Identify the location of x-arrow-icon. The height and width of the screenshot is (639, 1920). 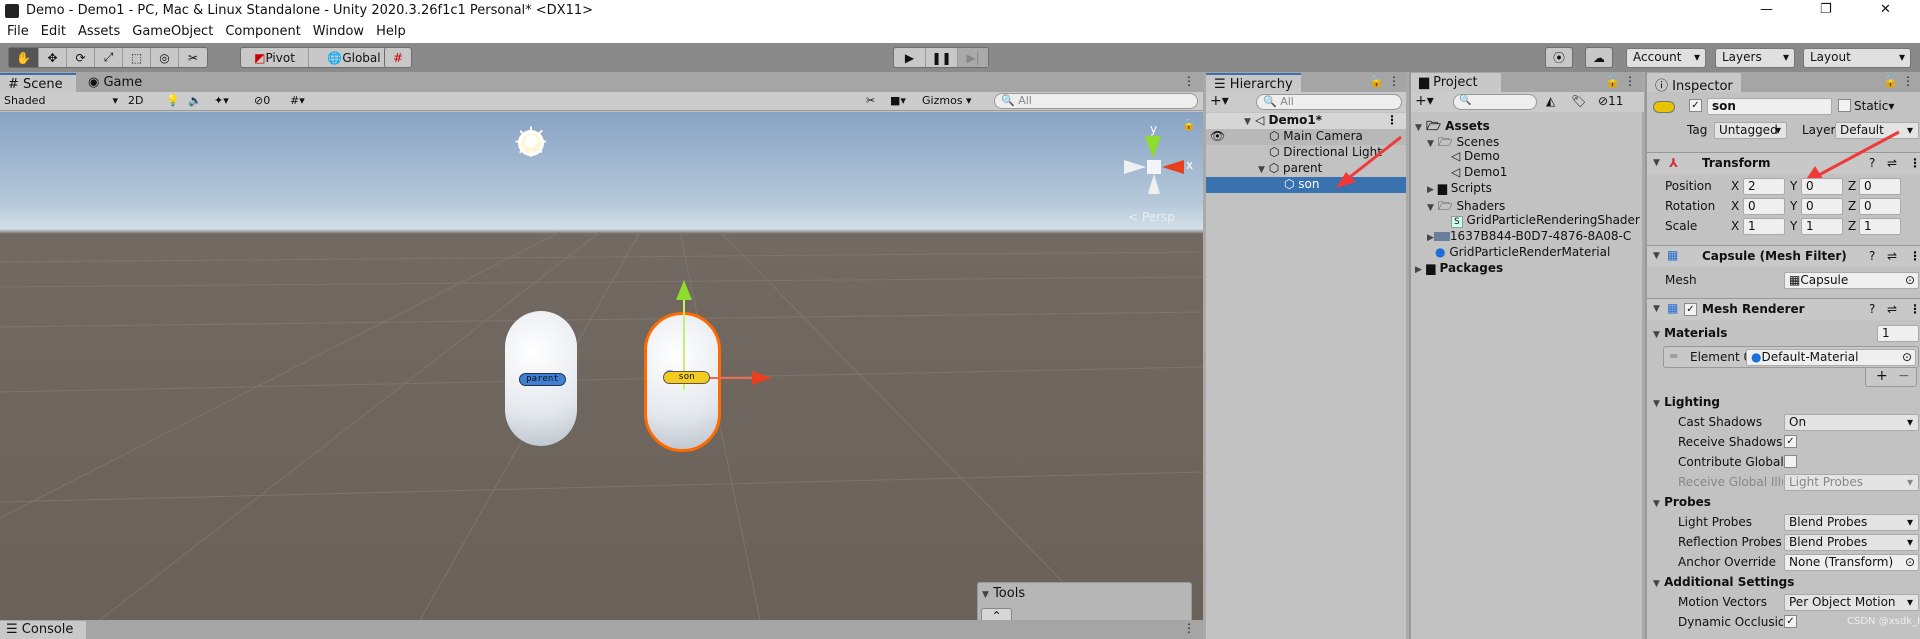
(762, 378).